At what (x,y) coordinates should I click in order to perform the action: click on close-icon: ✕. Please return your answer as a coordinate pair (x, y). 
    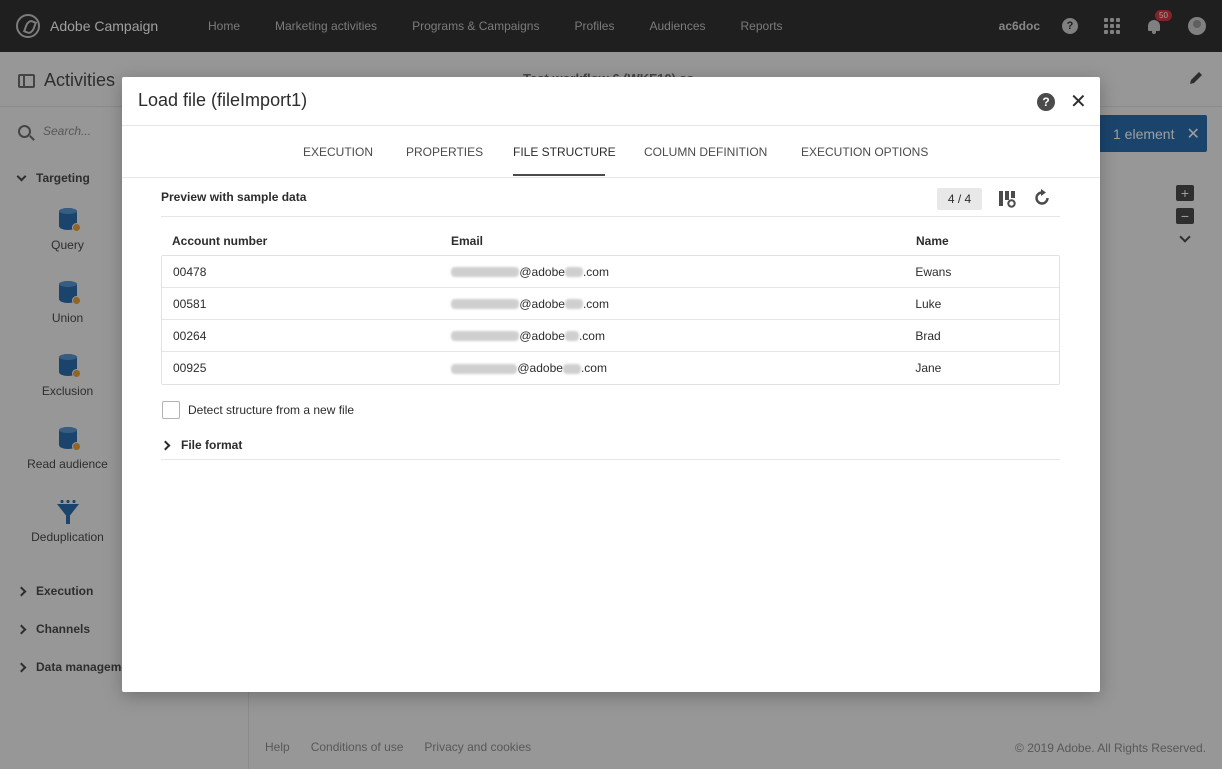
    Looking at the image, I should click on (1078, 101).